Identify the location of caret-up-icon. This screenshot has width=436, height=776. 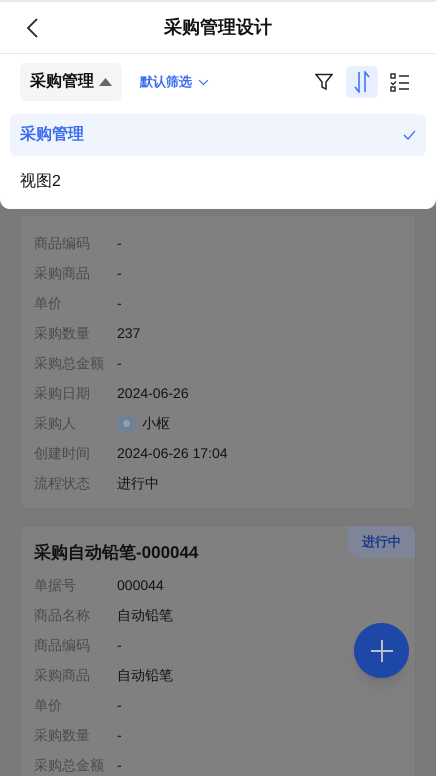
(105, 82).